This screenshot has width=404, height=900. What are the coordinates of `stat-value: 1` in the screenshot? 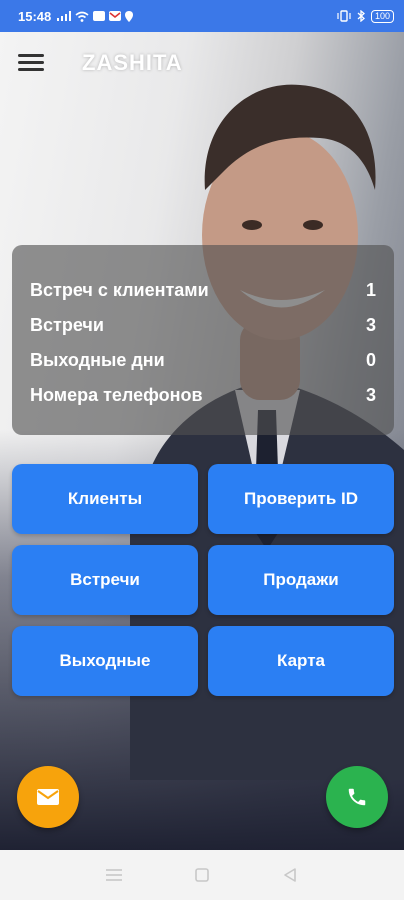 It's located at (370, 290).